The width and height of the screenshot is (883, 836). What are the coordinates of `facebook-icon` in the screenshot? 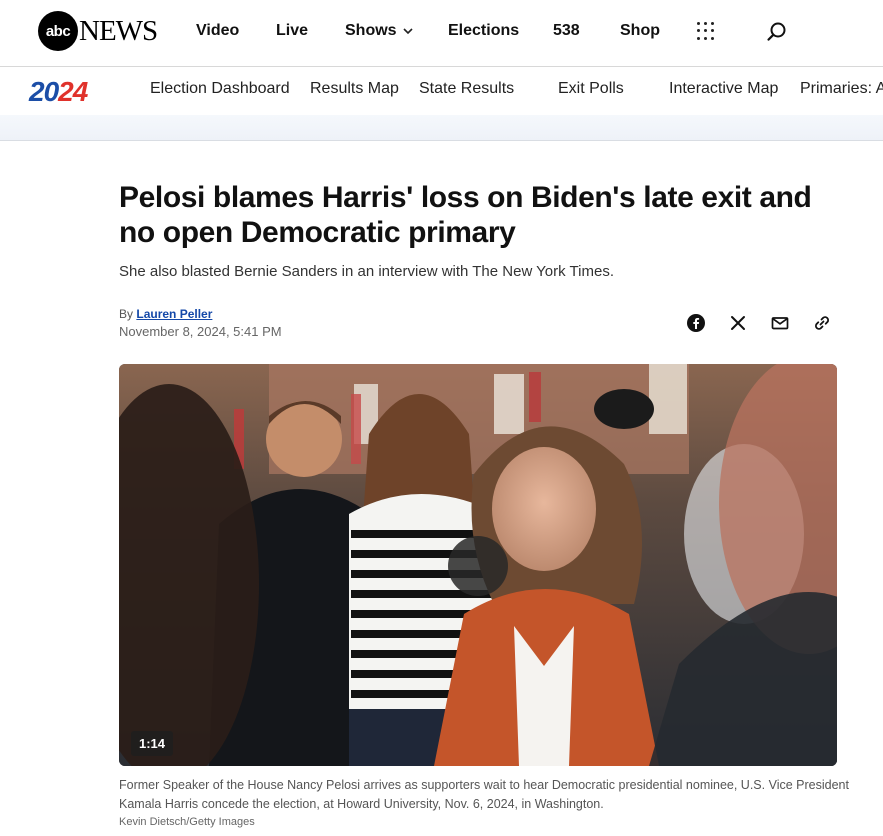 It's located at (696, 323).